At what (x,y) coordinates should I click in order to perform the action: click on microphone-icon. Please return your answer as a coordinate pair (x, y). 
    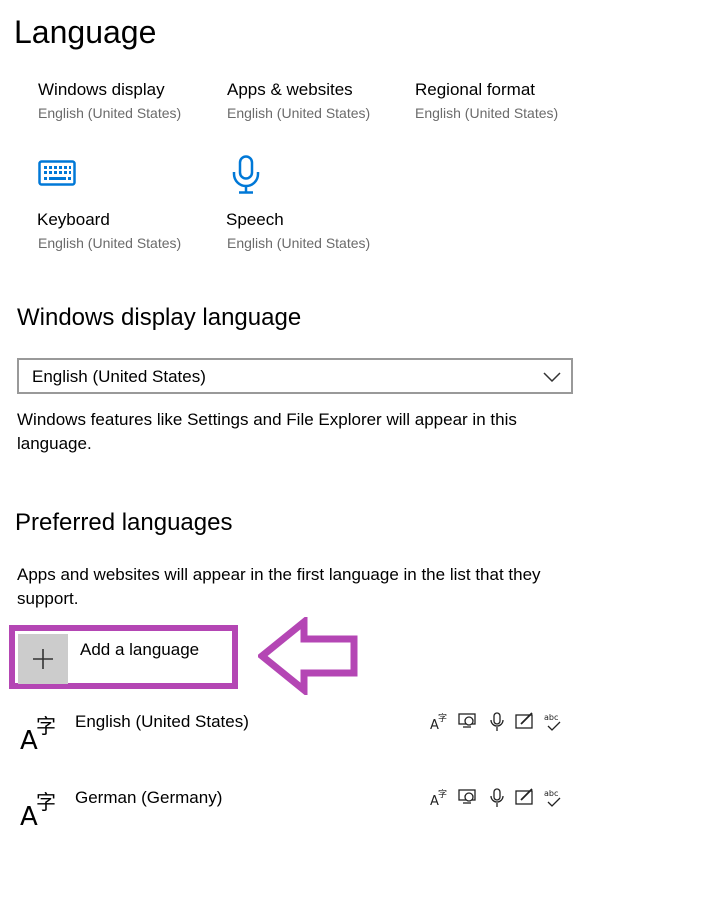
    Looking at the image, I should click on (246, 177).